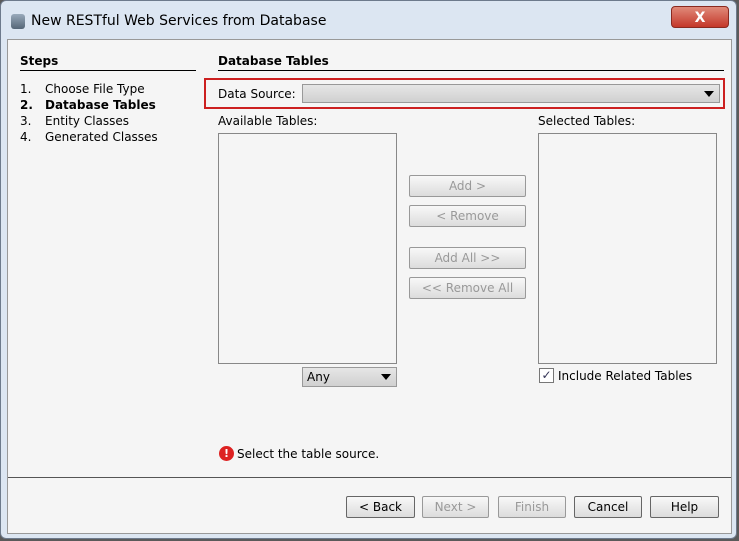  I want to click on selected-tables-list, so click(627, 248).